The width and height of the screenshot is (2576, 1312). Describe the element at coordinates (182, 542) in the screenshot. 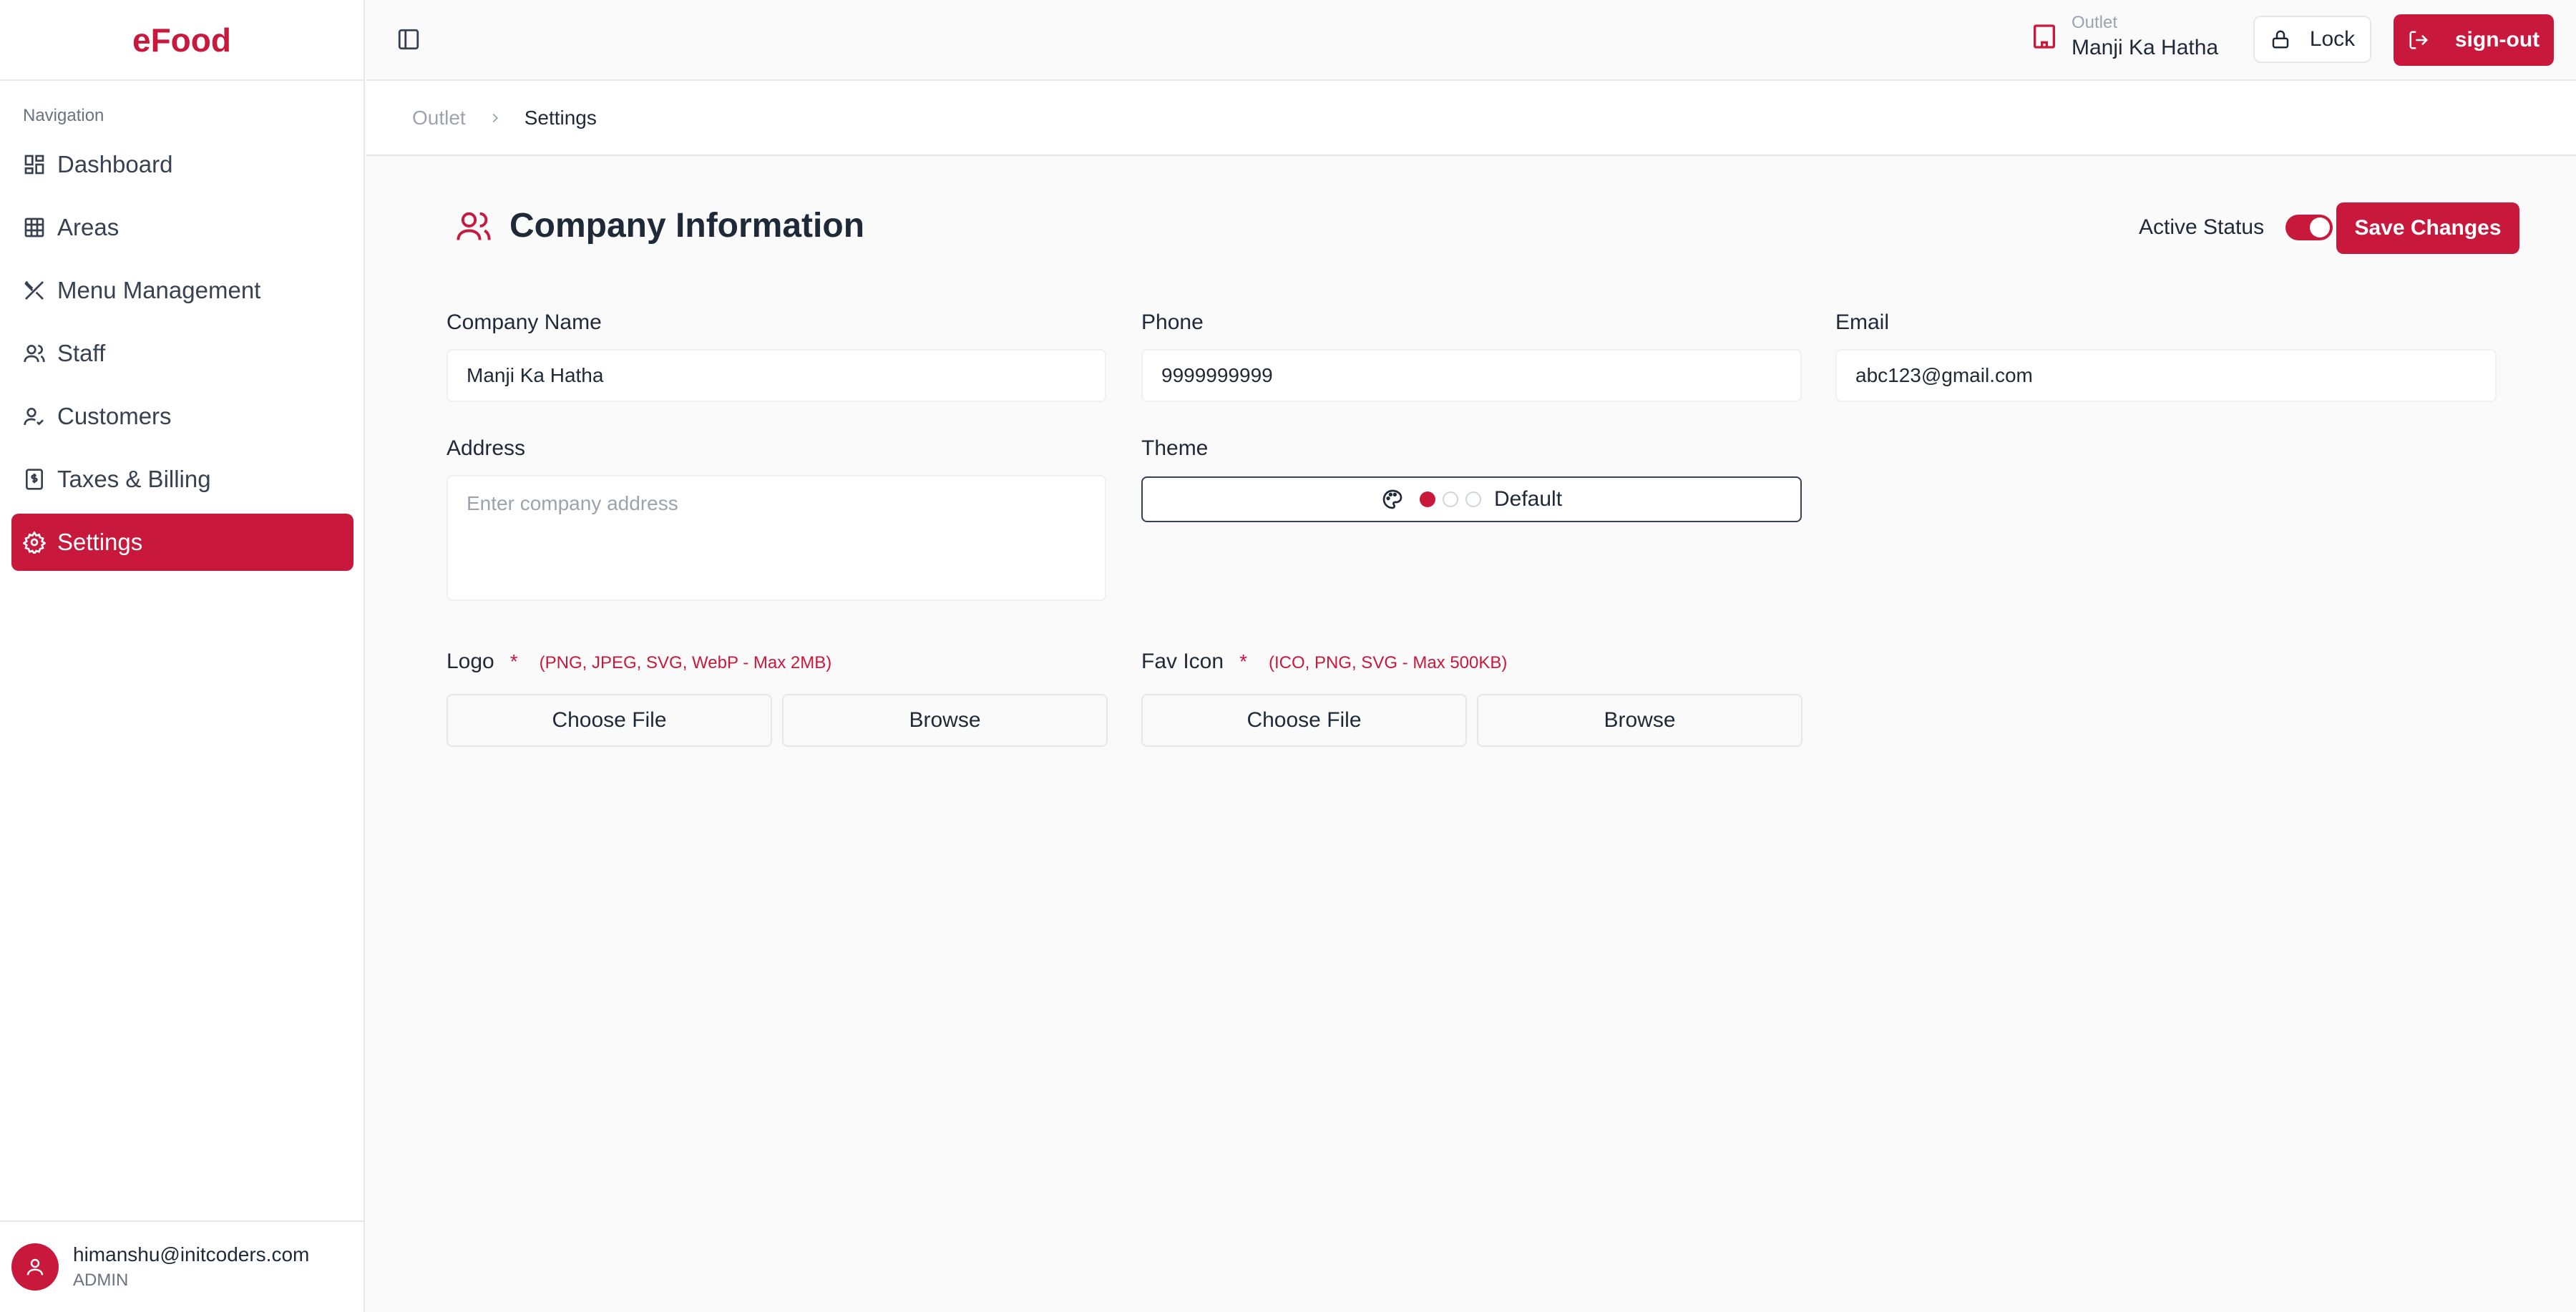

I see `sidebar-item-settings: Settings` at that location.